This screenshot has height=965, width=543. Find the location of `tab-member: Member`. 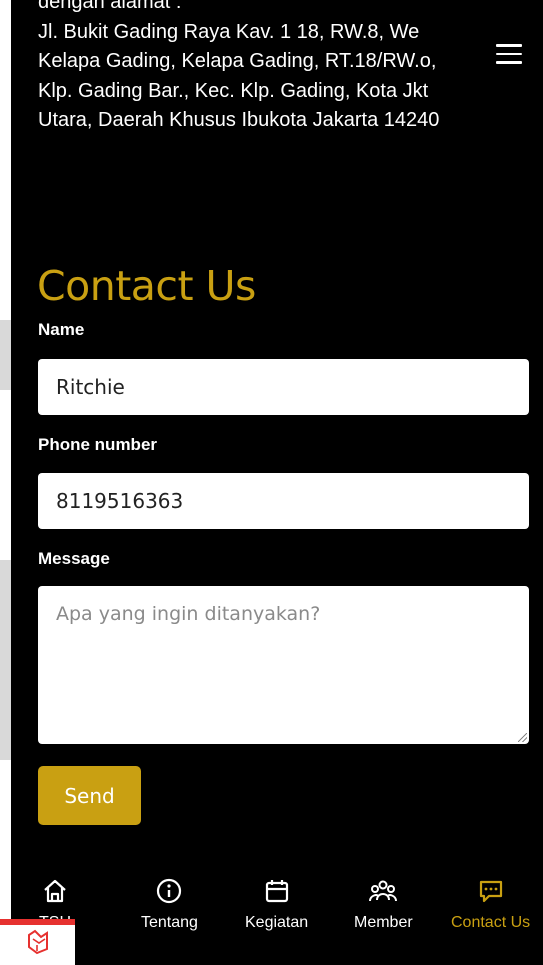

tab-member: Member is located at coordinates (383, 896).